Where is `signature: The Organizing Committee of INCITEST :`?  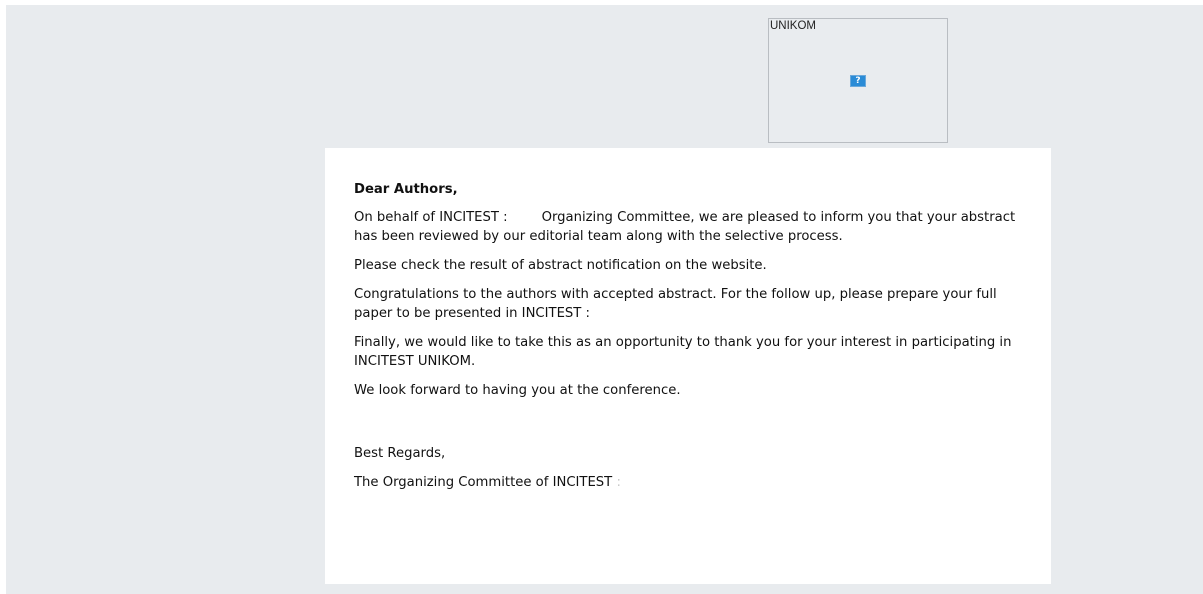
signature: The Organizing Committee of INCITEST : is located at coordinates (690, 482).